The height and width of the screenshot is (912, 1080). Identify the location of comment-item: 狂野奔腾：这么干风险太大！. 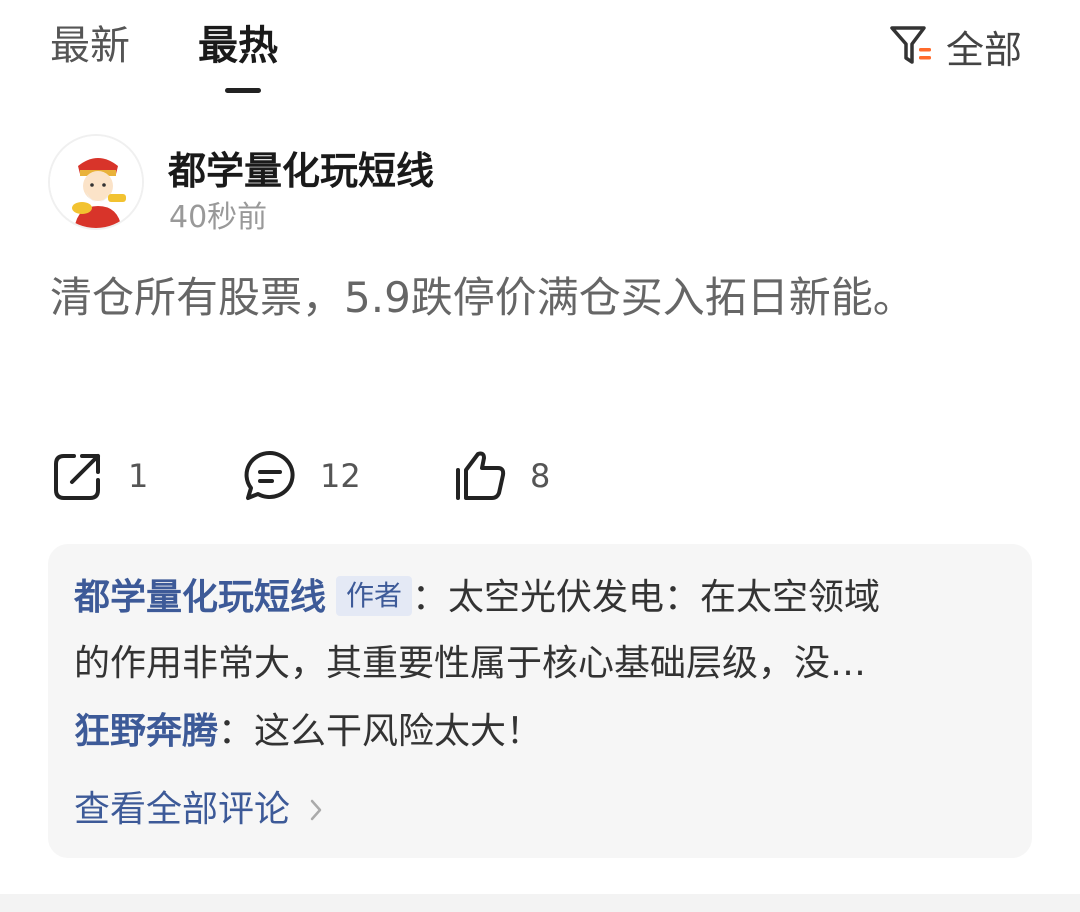
(544, 732).